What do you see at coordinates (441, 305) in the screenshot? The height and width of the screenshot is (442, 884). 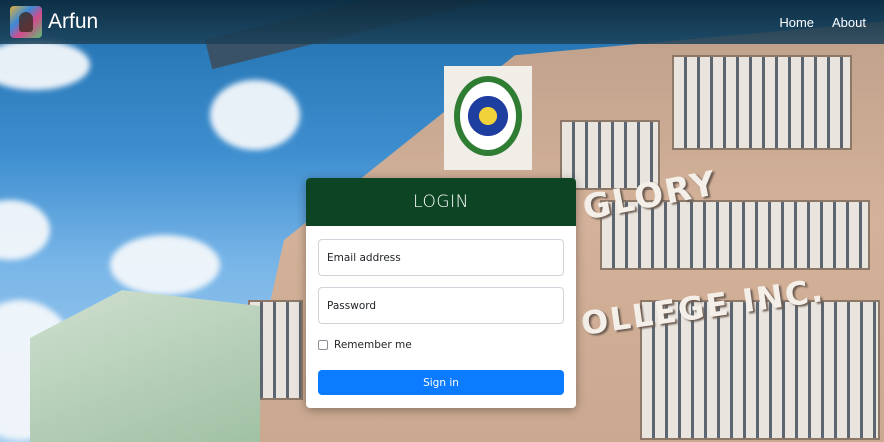 I see `password-input` at bounding box center [441, 305].